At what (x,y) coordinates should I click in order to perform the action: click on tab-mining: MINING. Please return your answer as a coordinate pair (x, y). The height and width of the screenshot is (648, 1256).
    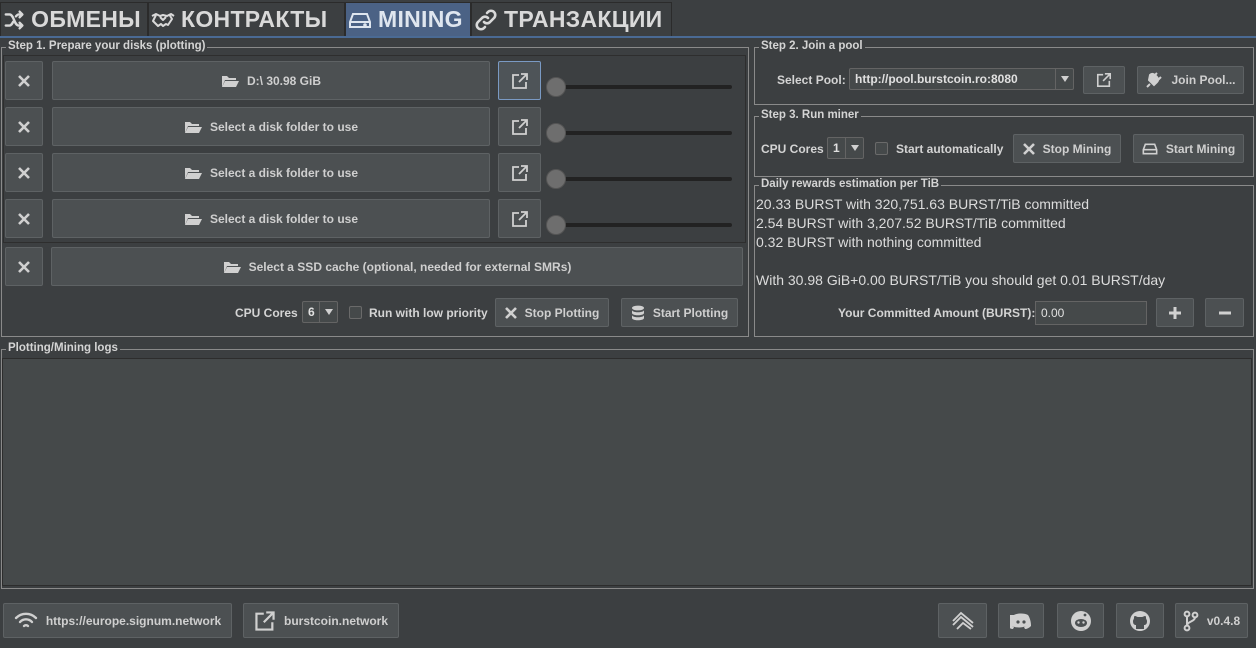
    Looking at the image, I should click on (408, 19).